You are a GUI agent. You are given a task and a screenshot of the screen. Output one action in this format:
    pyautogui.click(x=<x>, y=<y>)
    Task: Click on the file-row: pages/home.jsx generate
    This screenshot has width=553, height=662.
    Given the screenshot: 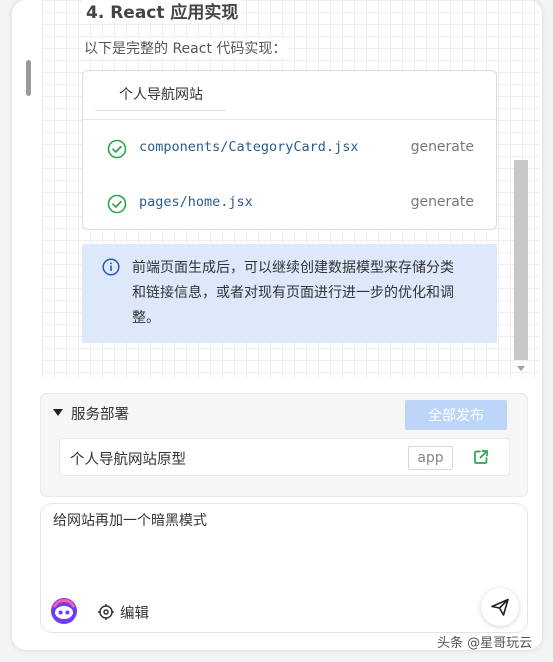 What is the action you would take?
    pyautogui.click(x=289, y=204)
    